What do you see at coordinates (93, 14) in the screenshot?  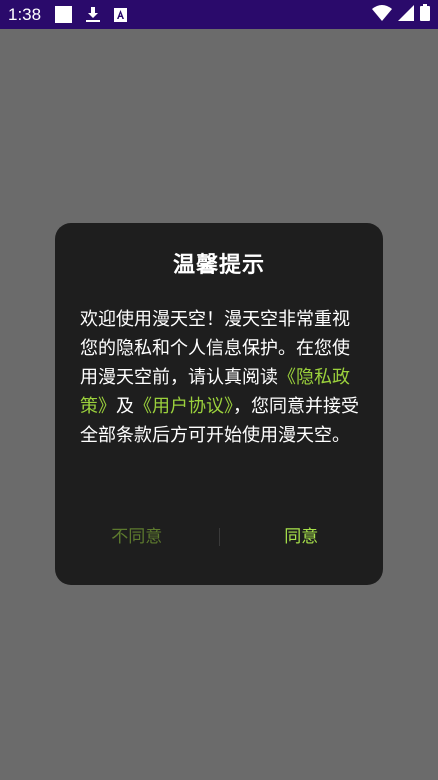 I see `download-icon` at bounding box center [93, 14].